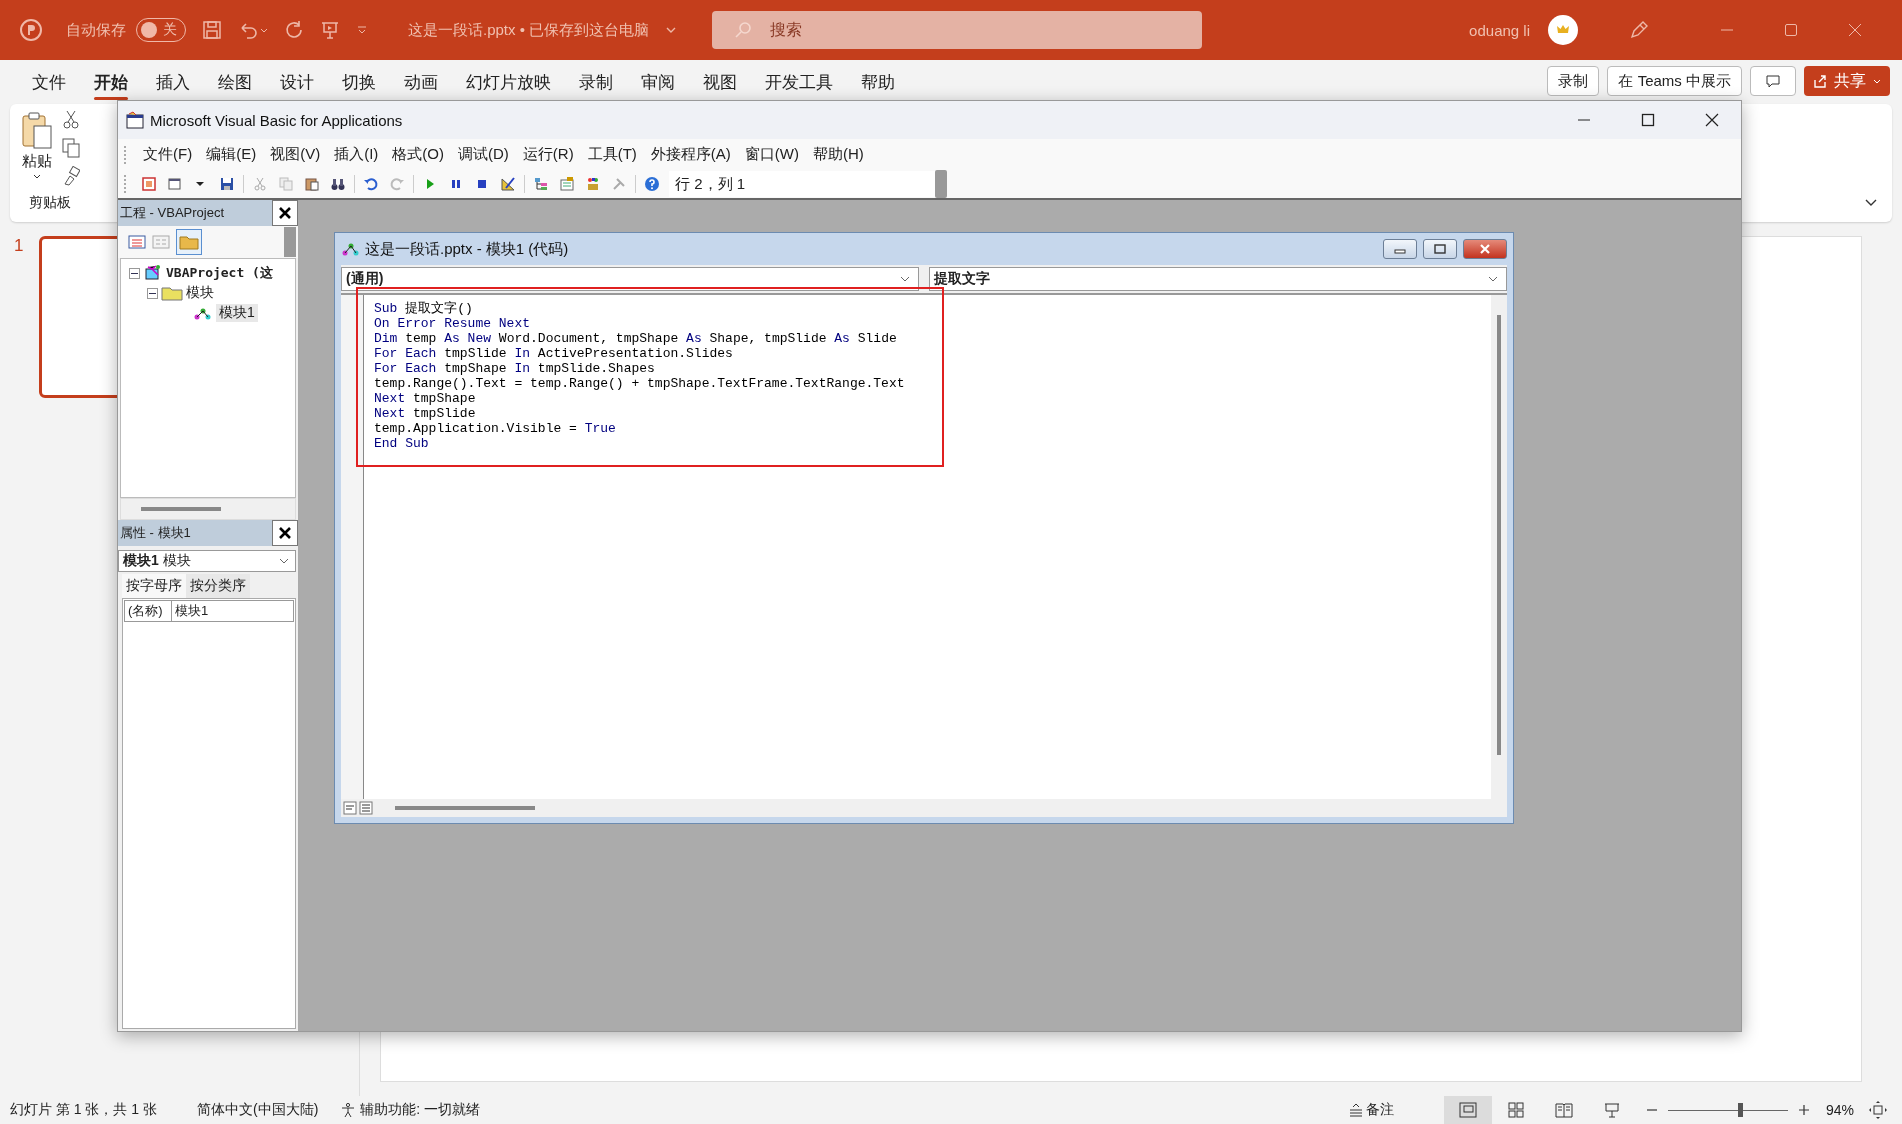 Image resolution: width=1902 pixels, height=1124 pixels. Describe the element at coordinates (554, 353) in the screenshot. I see `code-line: For Each tmpSlide In ActivePresentation.Slides` at that location.